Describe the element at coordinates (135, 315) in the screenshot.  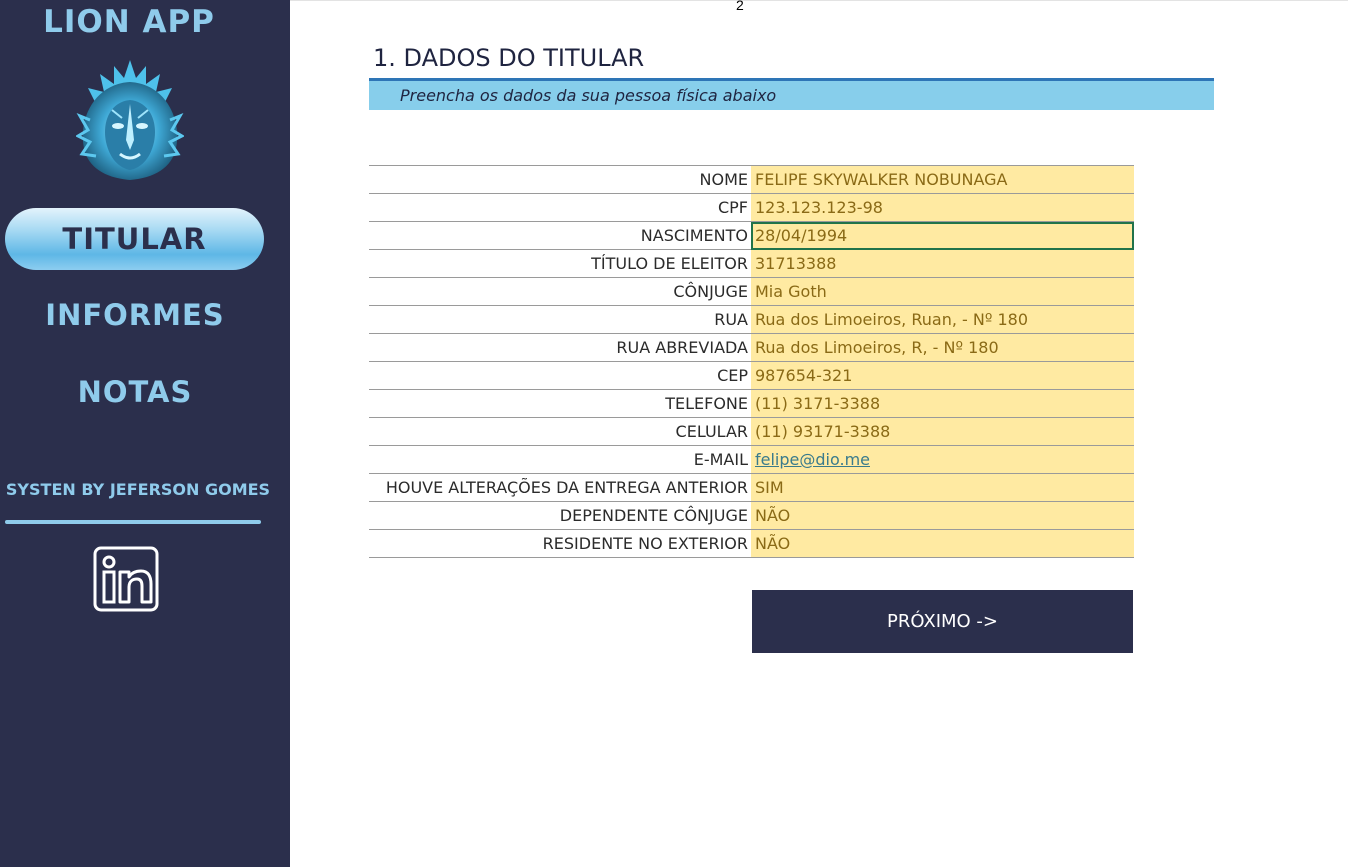
I see `nav-informes-button: INFORMES` at that location.